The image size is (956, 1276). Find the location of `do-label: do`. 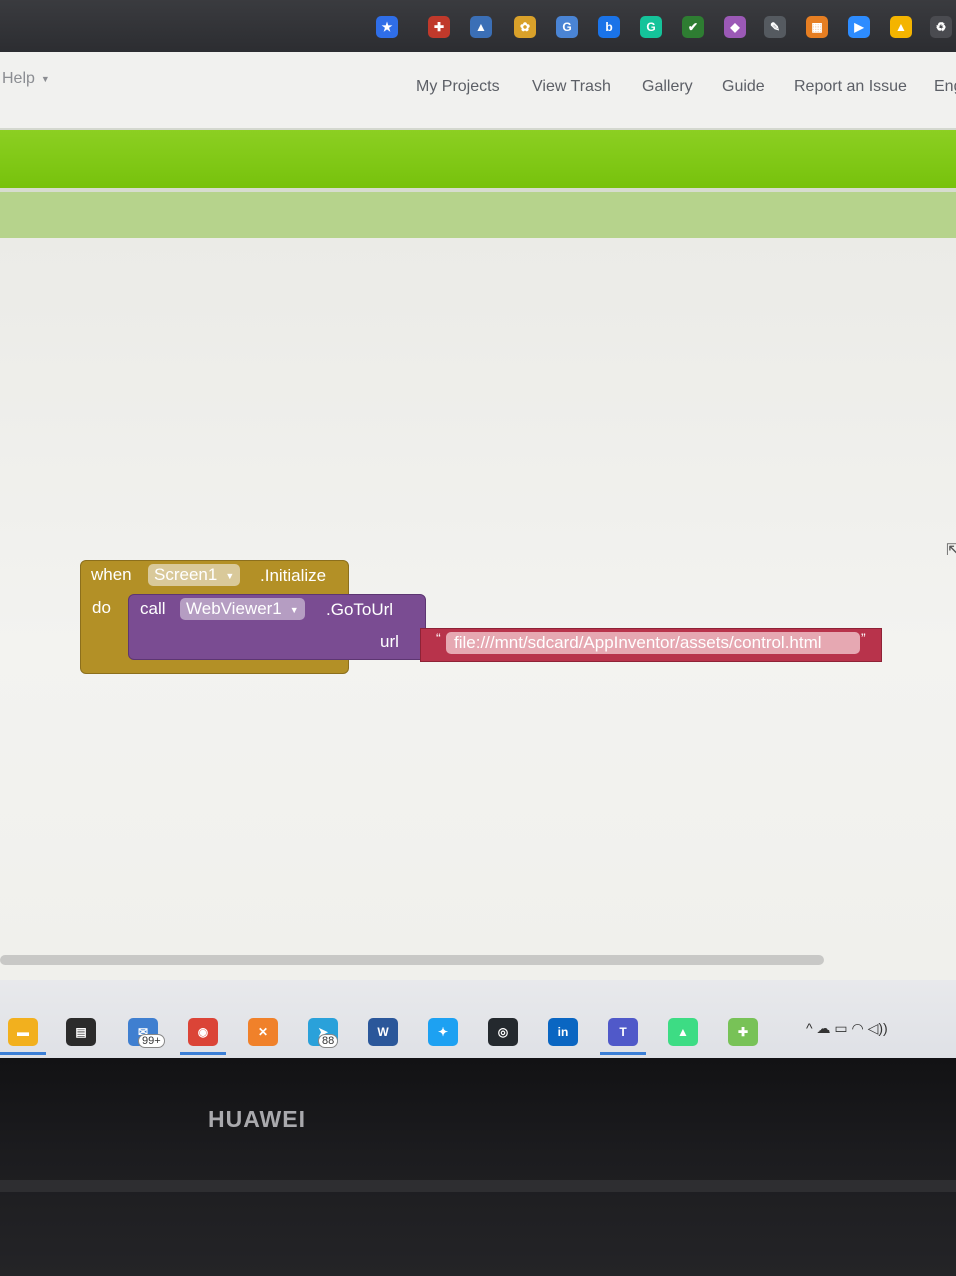

do-label: do is located at coordinates (101, 607).